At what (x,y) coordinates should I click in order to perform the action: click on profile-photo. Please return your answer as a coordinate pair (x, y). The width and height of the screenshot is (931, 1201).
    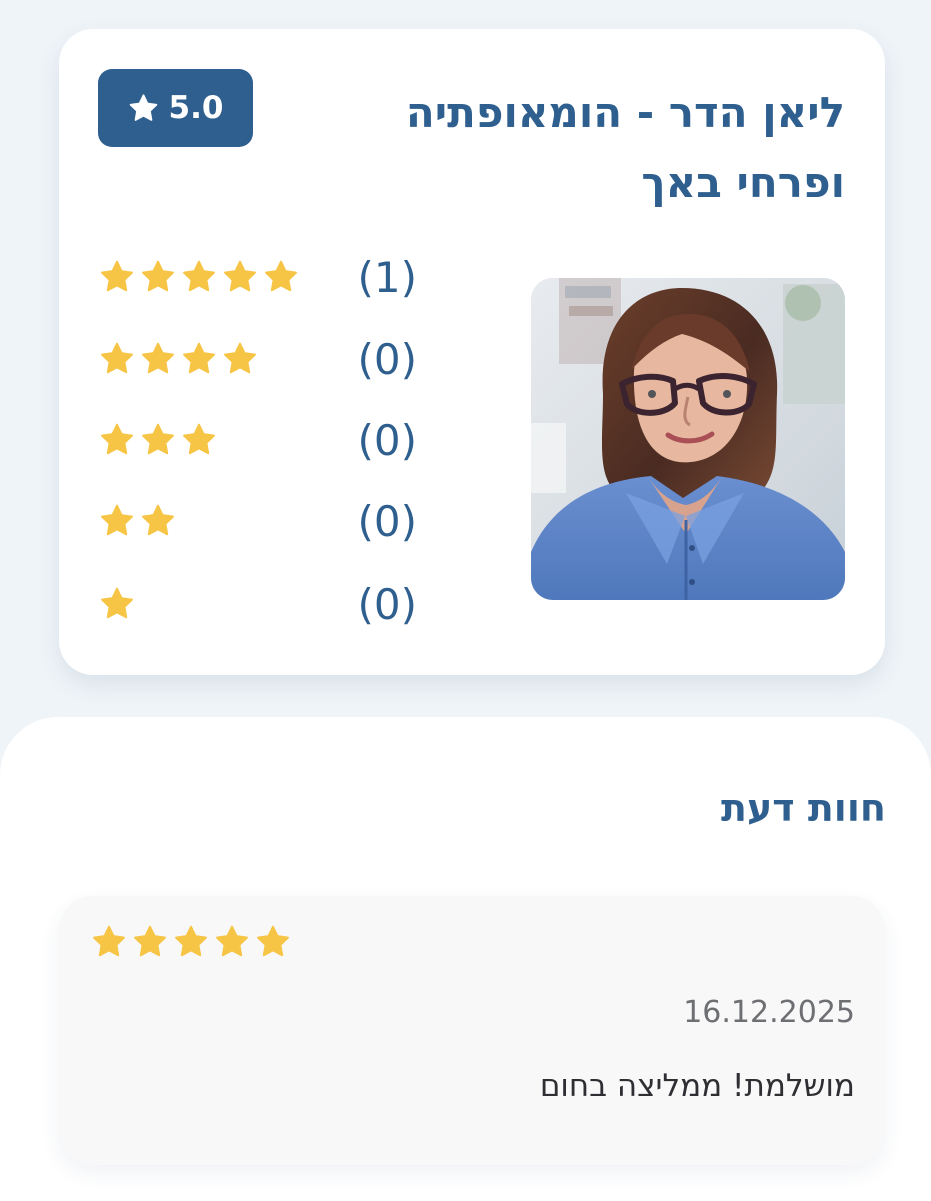
    Looking at the image, I should click on (688, 439).